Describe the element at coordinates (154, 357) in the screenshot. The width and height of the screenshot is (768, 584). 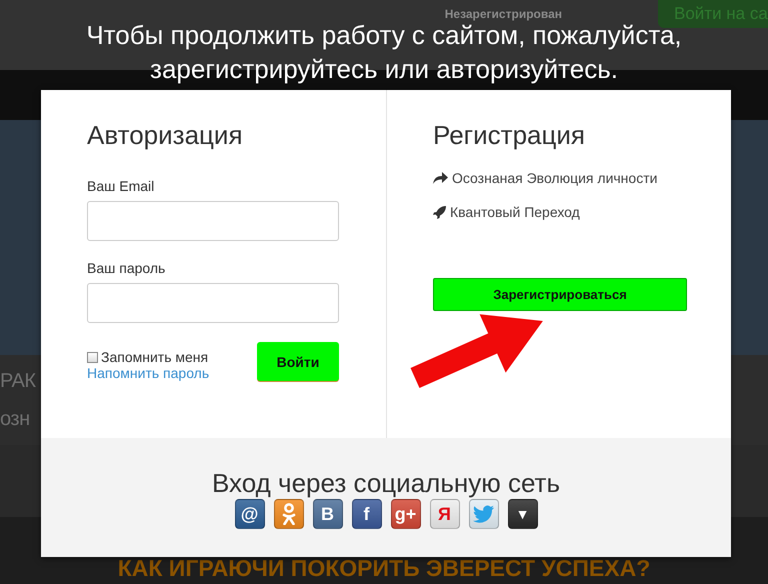
I see `remember-label: Запомнить меня` at that location.